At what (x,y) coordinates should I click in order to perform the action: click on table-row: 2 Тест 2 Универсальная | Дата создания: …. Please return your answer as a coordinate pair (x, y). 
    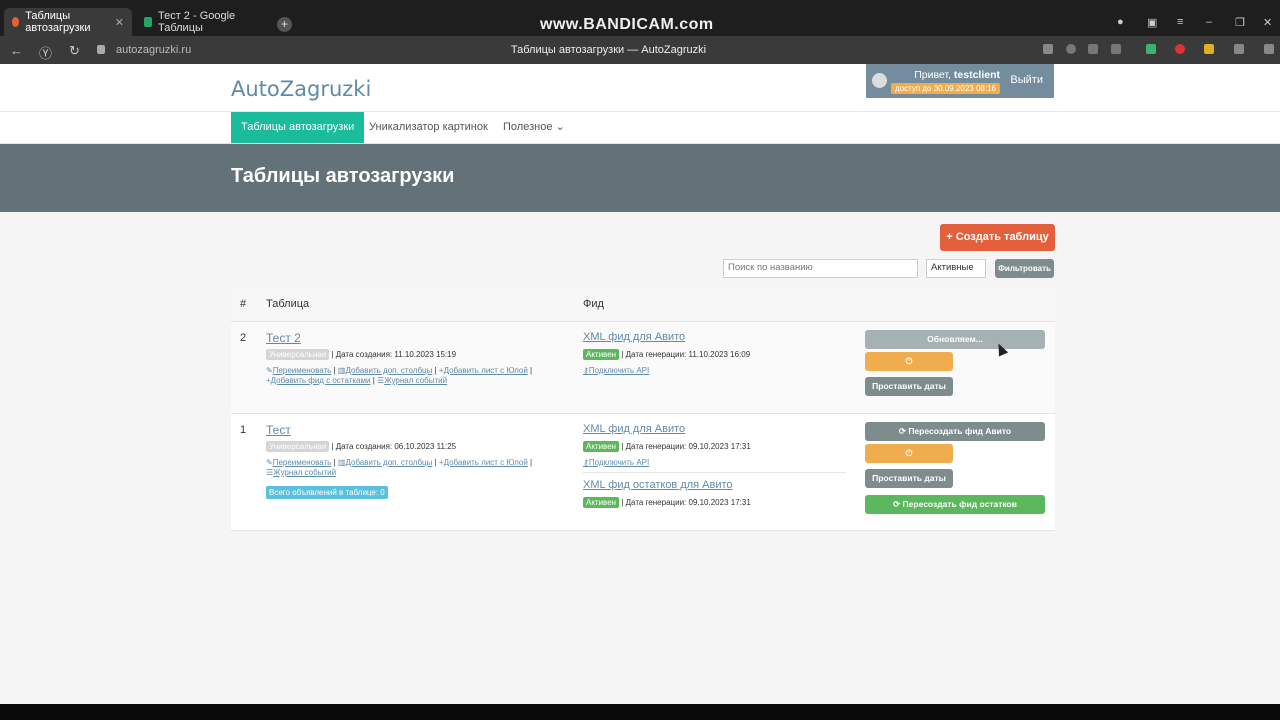
    Looking at the image, I should click on (643, 368).